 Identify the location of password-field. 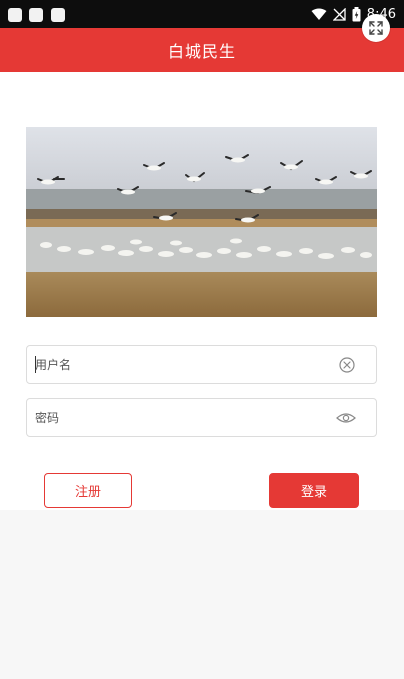
(201, 417).